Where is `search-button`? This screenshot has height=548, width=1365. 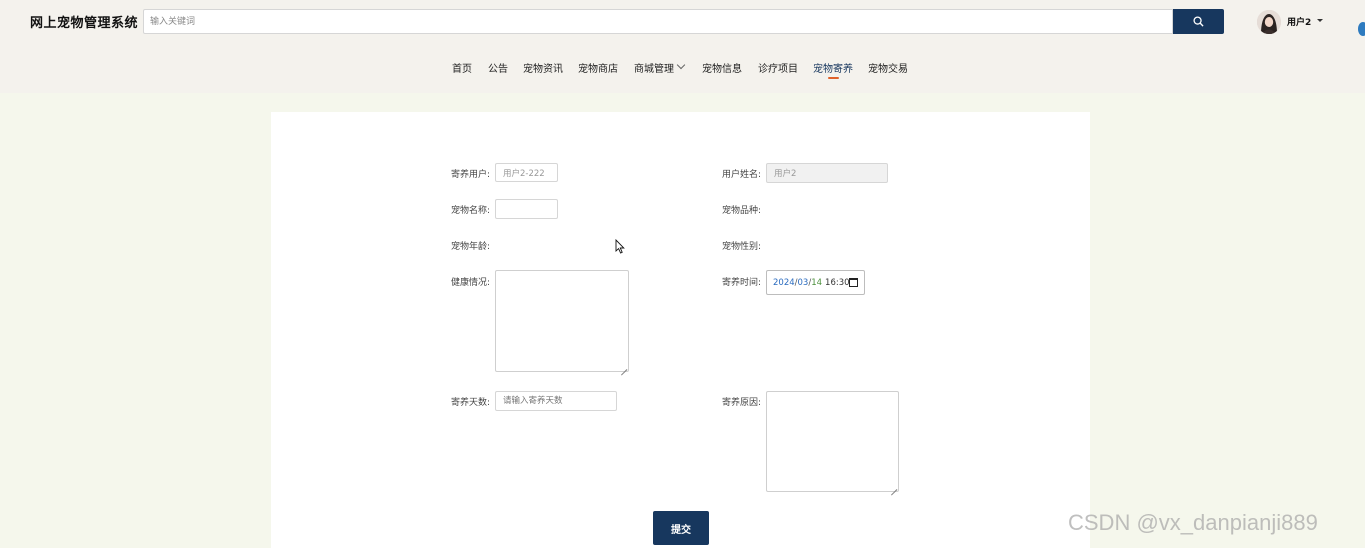
search-button is located at coordinates (1198, 21).